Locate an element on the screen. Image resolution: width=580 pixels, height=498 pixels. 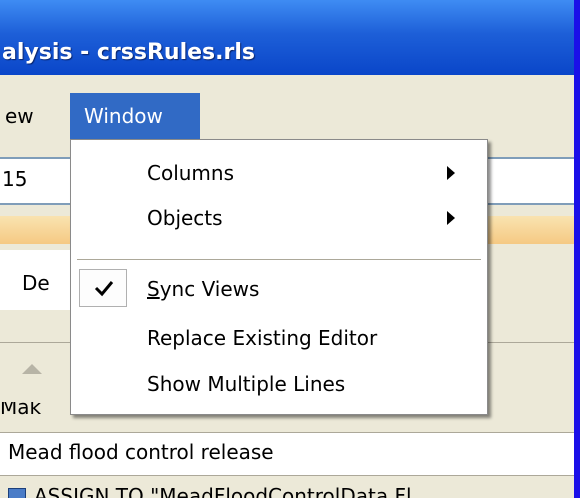
menu-item-objects: Objects is located at coordinates (279, 218).